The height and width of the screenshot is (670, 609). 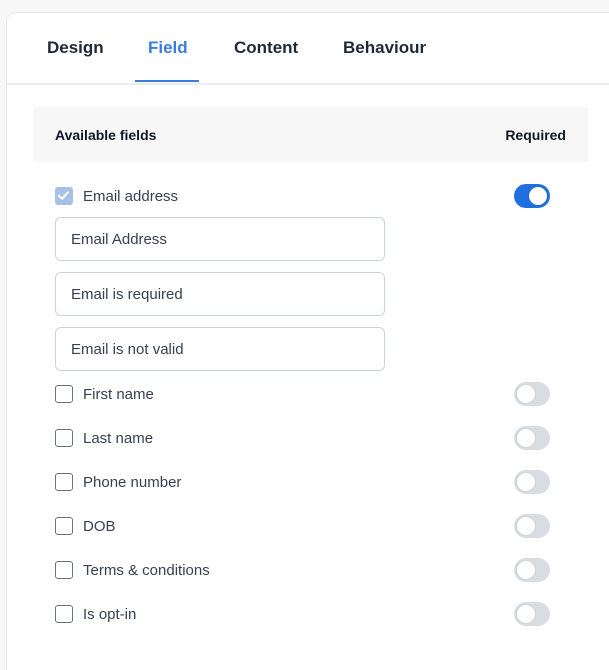 I want to click on field-row-last-name: Last name, so click(x=302, y=439).